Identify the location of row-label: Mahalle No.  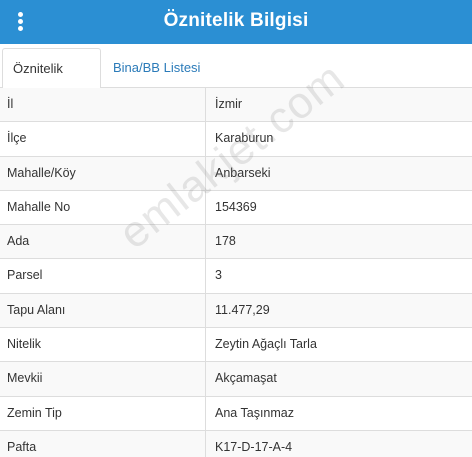
(103, 207).